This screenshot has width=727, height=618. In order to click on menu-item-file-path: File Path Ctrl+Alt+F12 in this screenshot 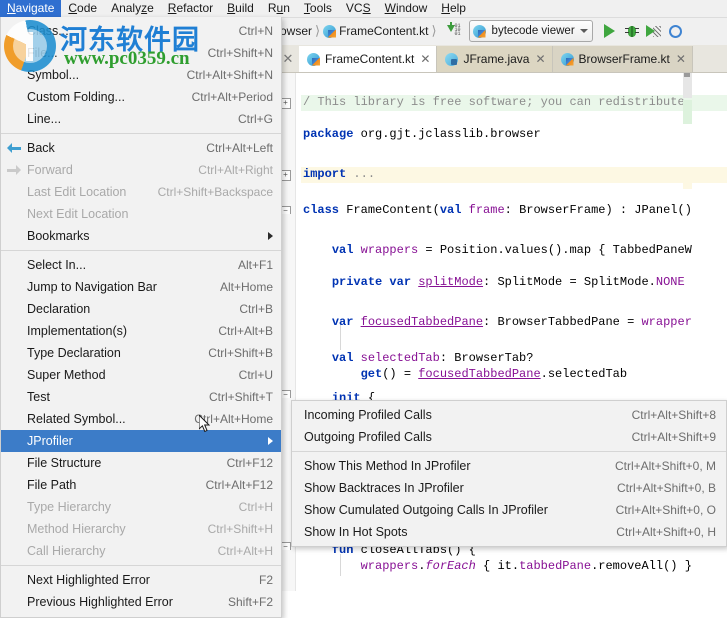, I will do `click(141, 485)`.